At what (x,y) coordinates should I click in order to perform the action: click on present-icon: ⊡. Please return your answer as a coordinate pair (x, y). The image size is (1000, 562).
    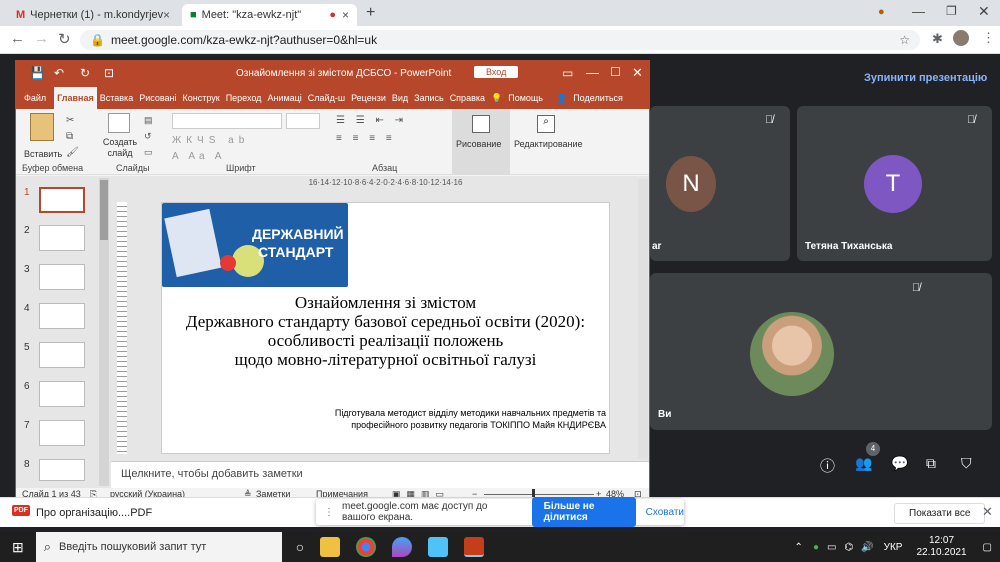
    Looking at the image, I should click on (109, 73).